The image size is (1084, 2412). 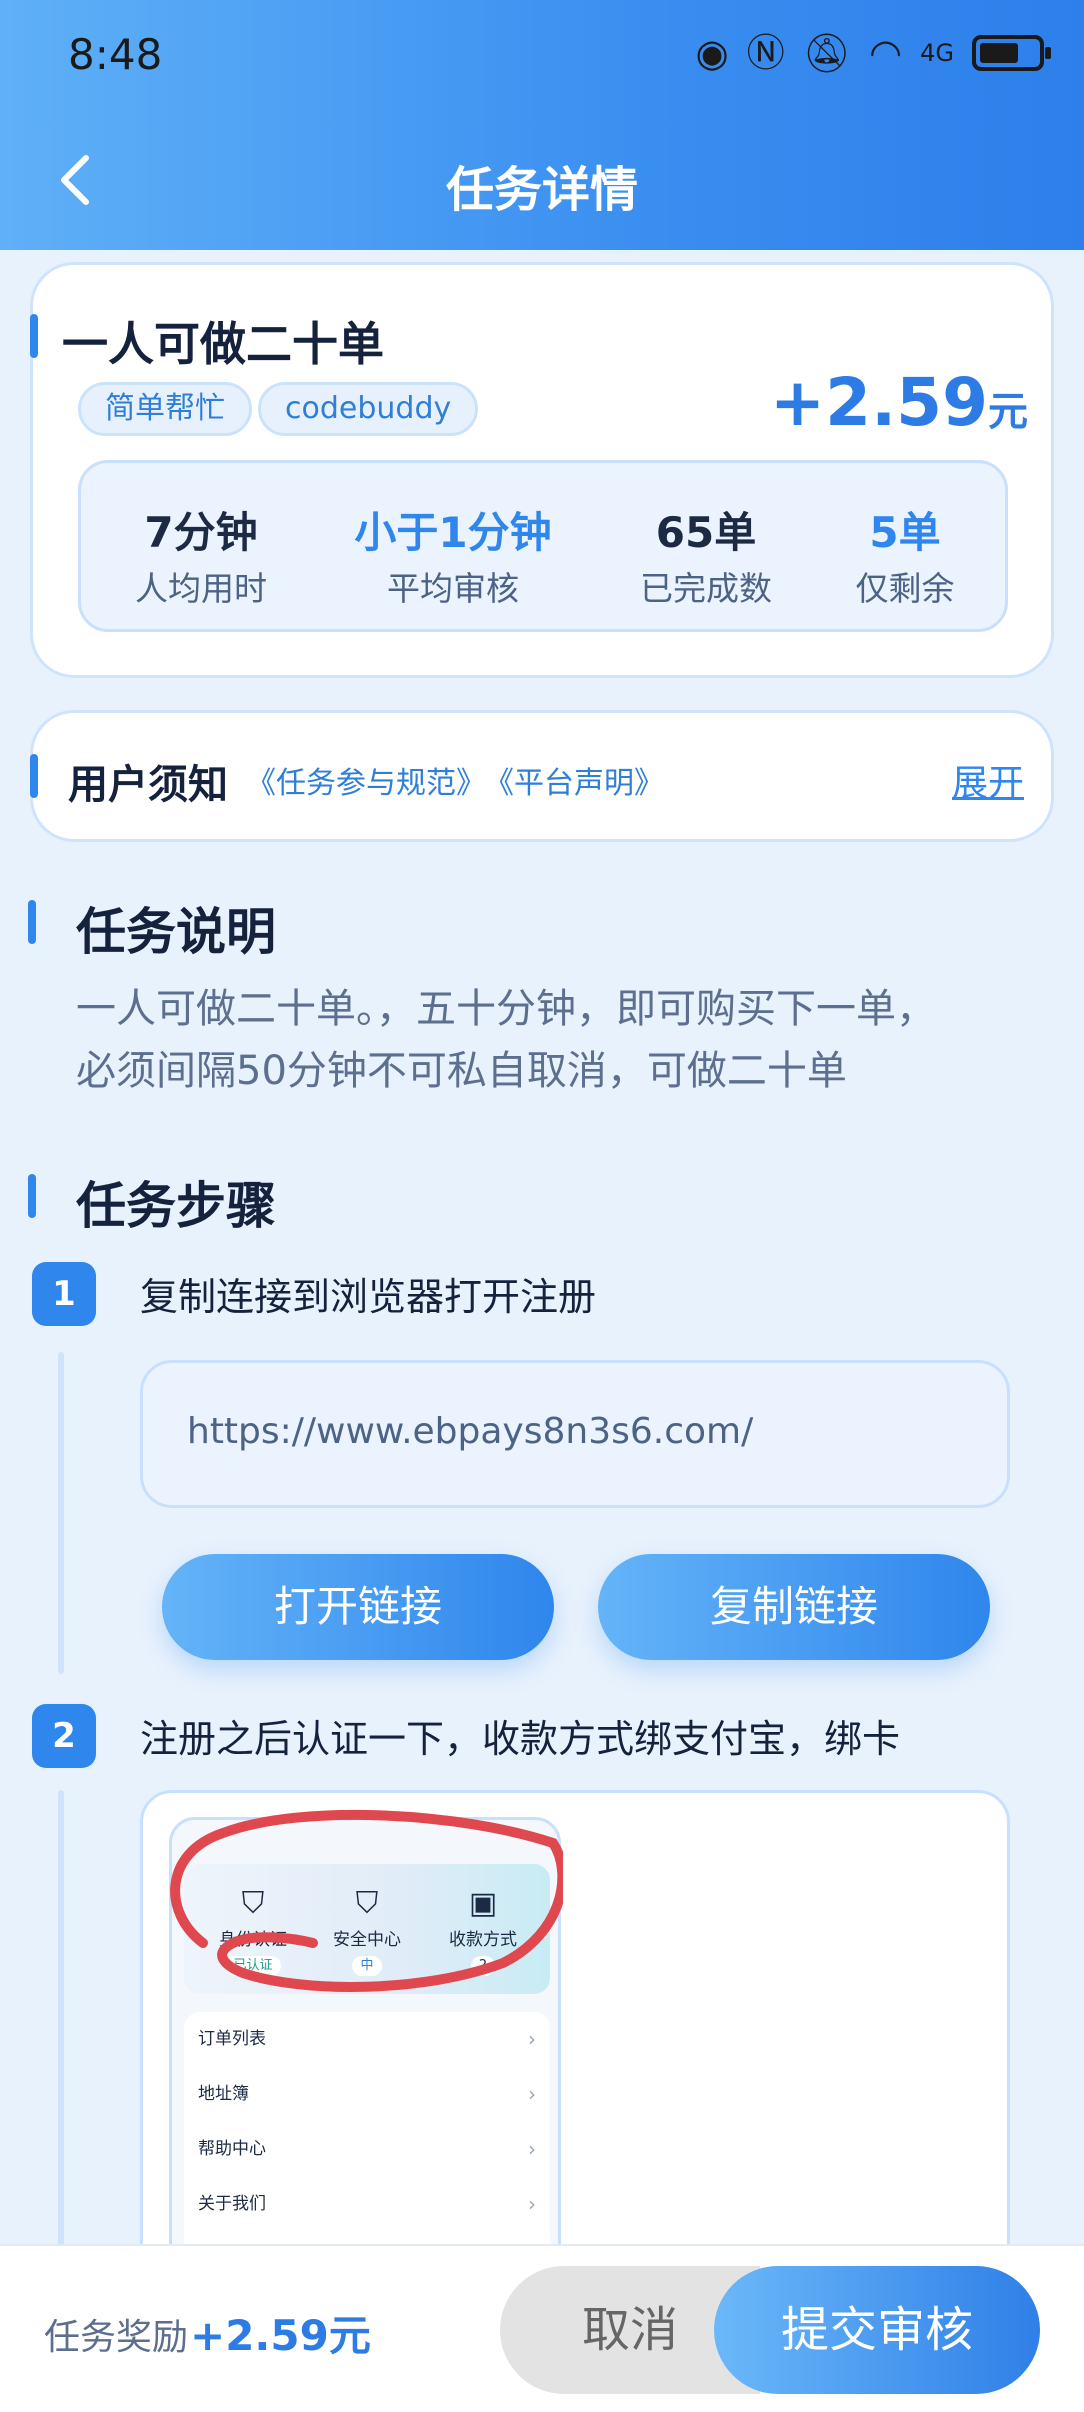 I want to click on tag-codebuddy: codebuddy, so click(x=368, y=409).